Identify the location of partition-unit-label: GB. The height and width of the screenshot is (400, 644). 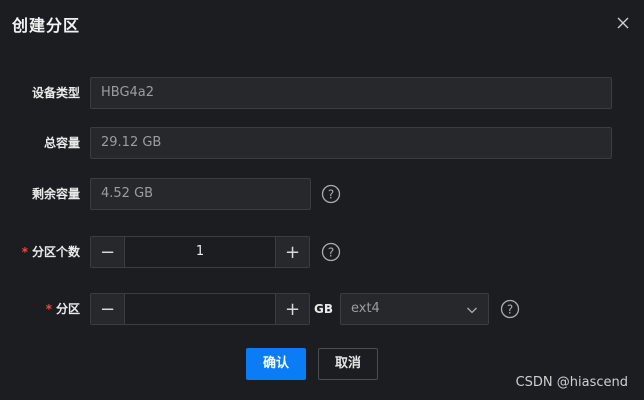
(323, 309).